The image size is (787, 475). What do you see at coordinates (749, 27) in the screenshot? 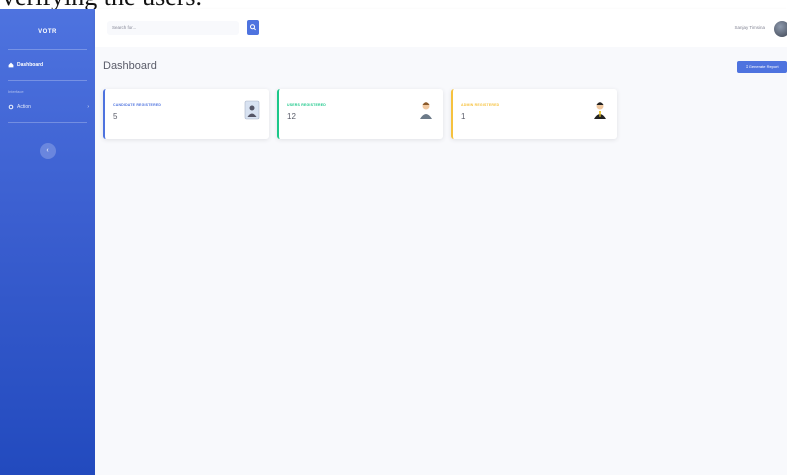
I see `user-name: Sanjay Timsina` at bounding box center [749, 27].